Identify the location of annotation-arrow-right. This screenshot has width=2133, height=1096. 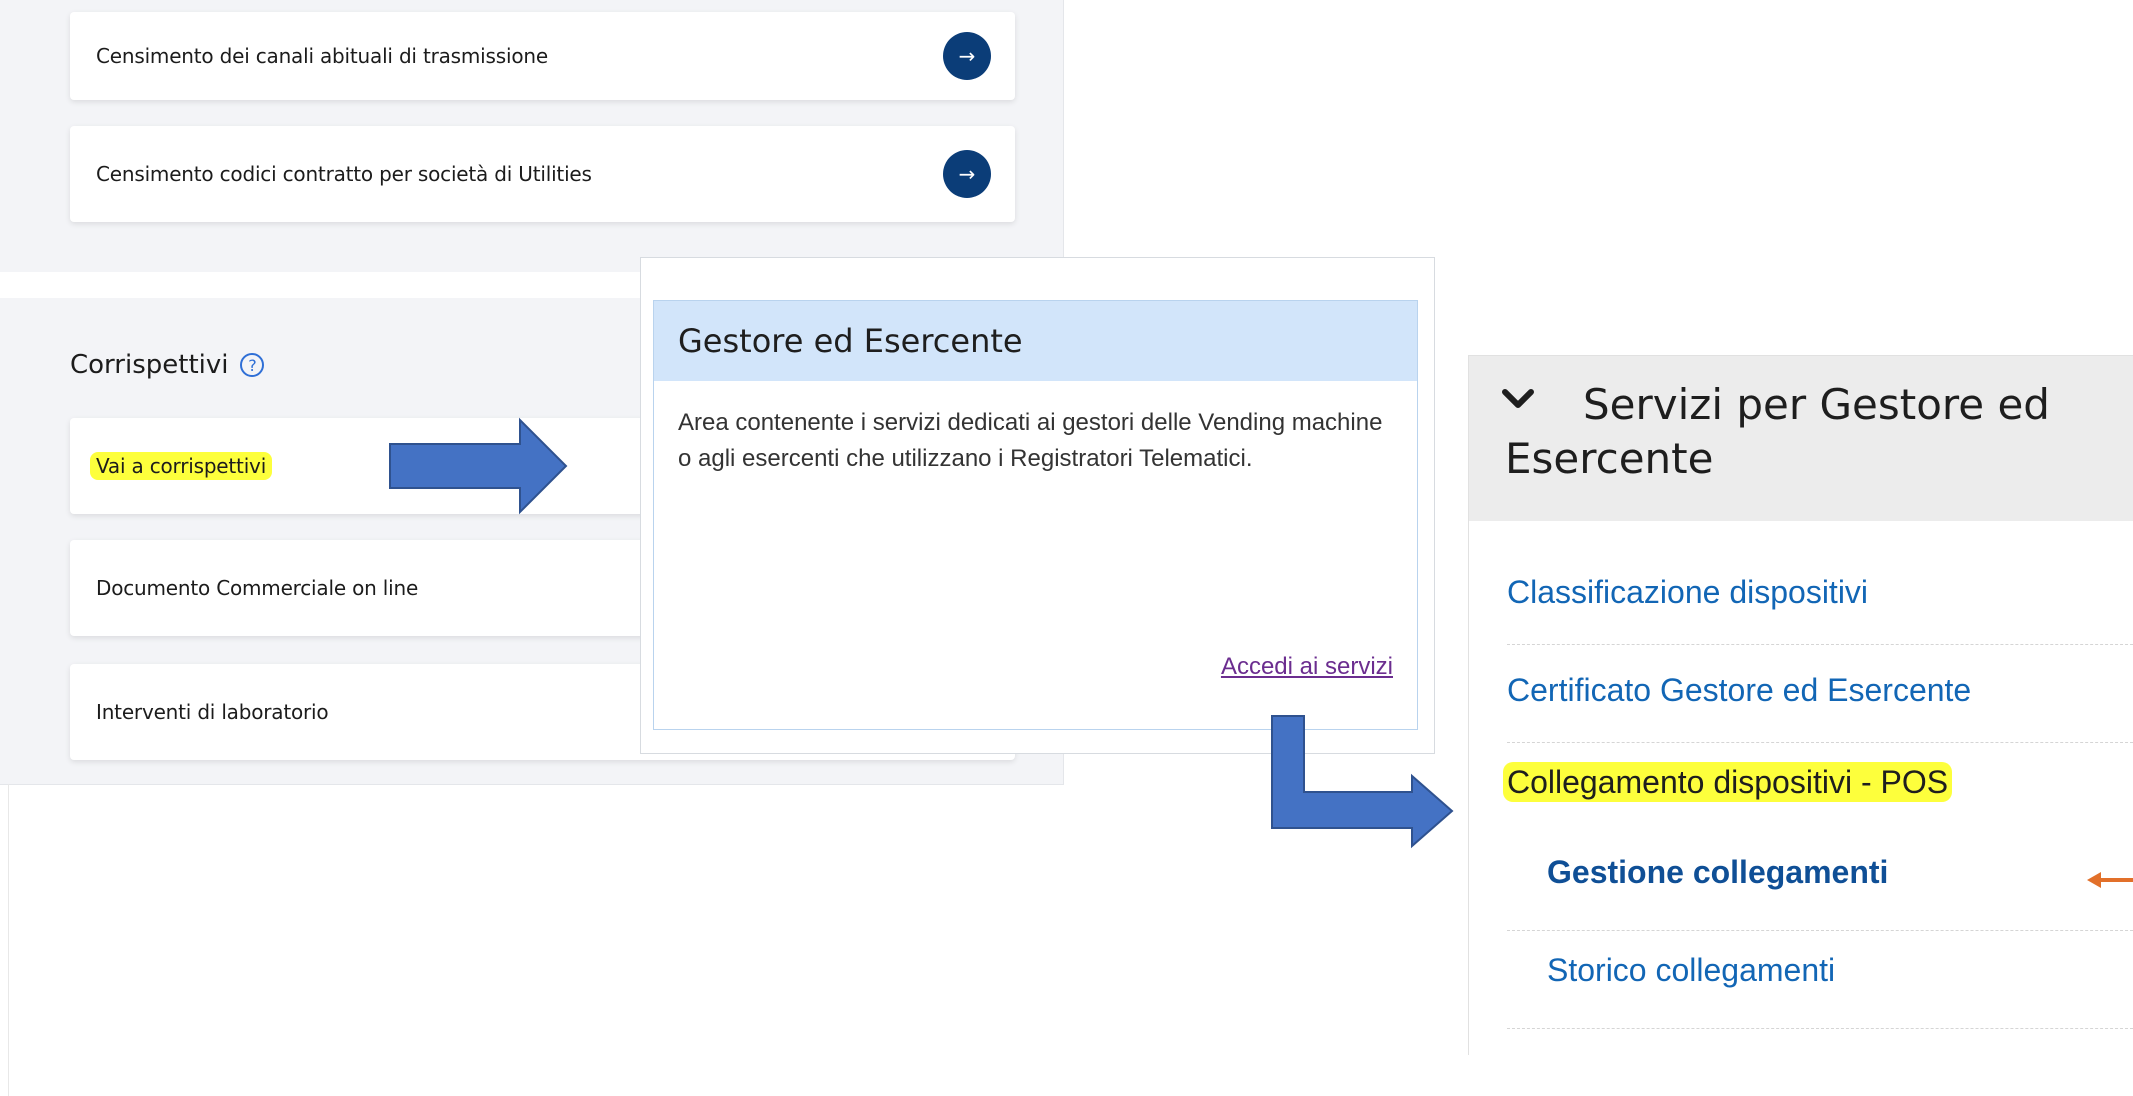
(478, 466).